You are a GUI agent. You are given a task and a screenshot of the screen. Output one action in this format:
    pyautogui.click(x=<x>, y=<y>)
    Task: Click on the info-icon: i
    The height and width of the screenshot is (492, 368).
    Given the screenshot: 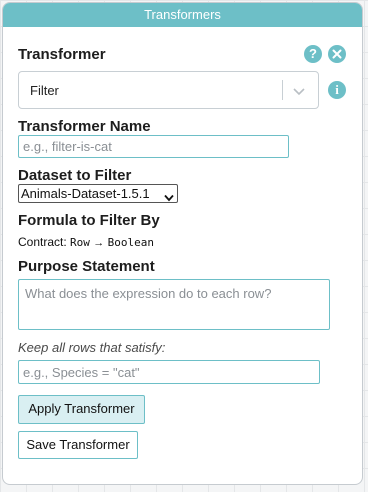 What is the action you would take?
    pyautogui.click(x=337, y=90)
    